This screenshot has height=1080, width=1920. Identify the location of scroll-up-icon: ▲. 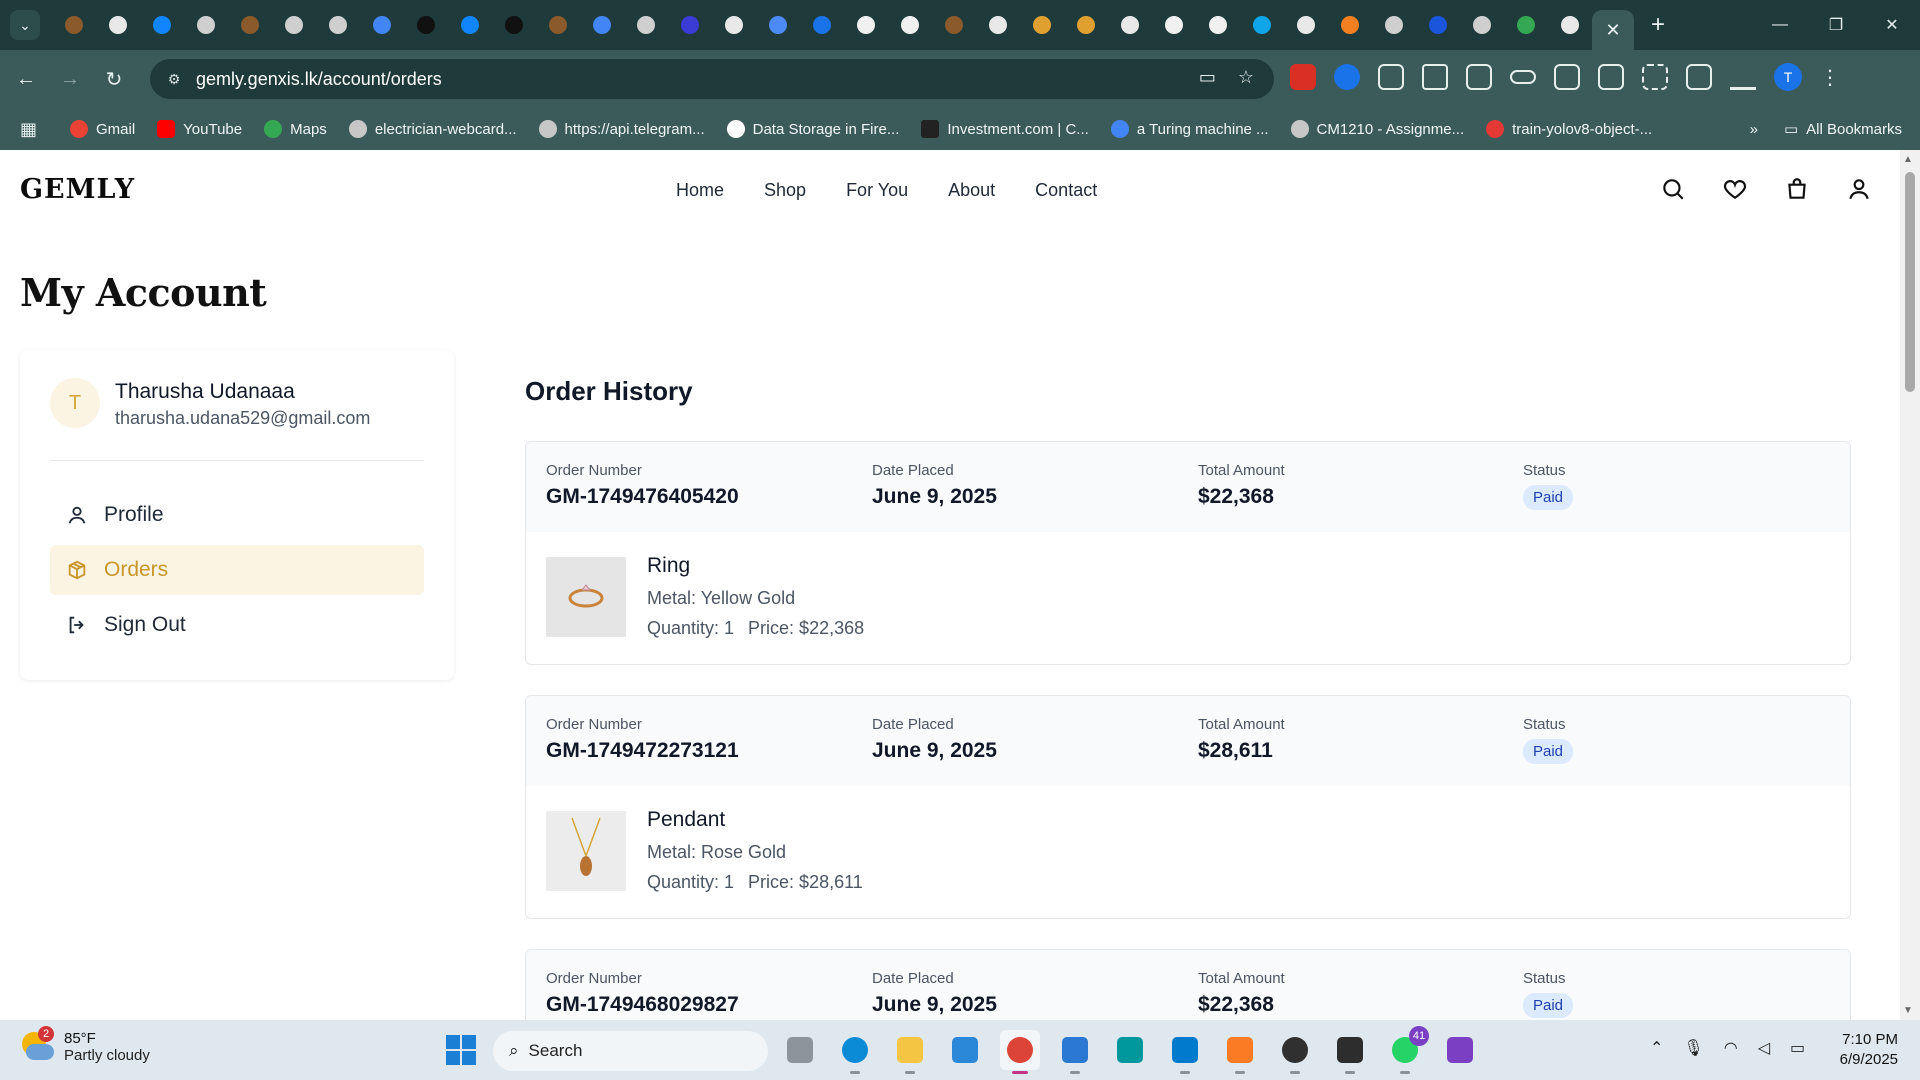
(1908, 159).